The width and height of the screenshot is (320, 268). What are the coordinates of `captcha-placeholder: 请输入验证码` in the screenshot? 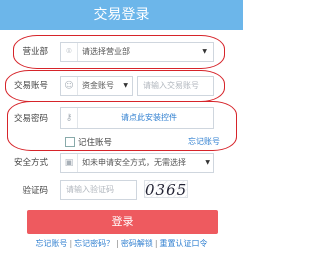 It's located at (90, 189).